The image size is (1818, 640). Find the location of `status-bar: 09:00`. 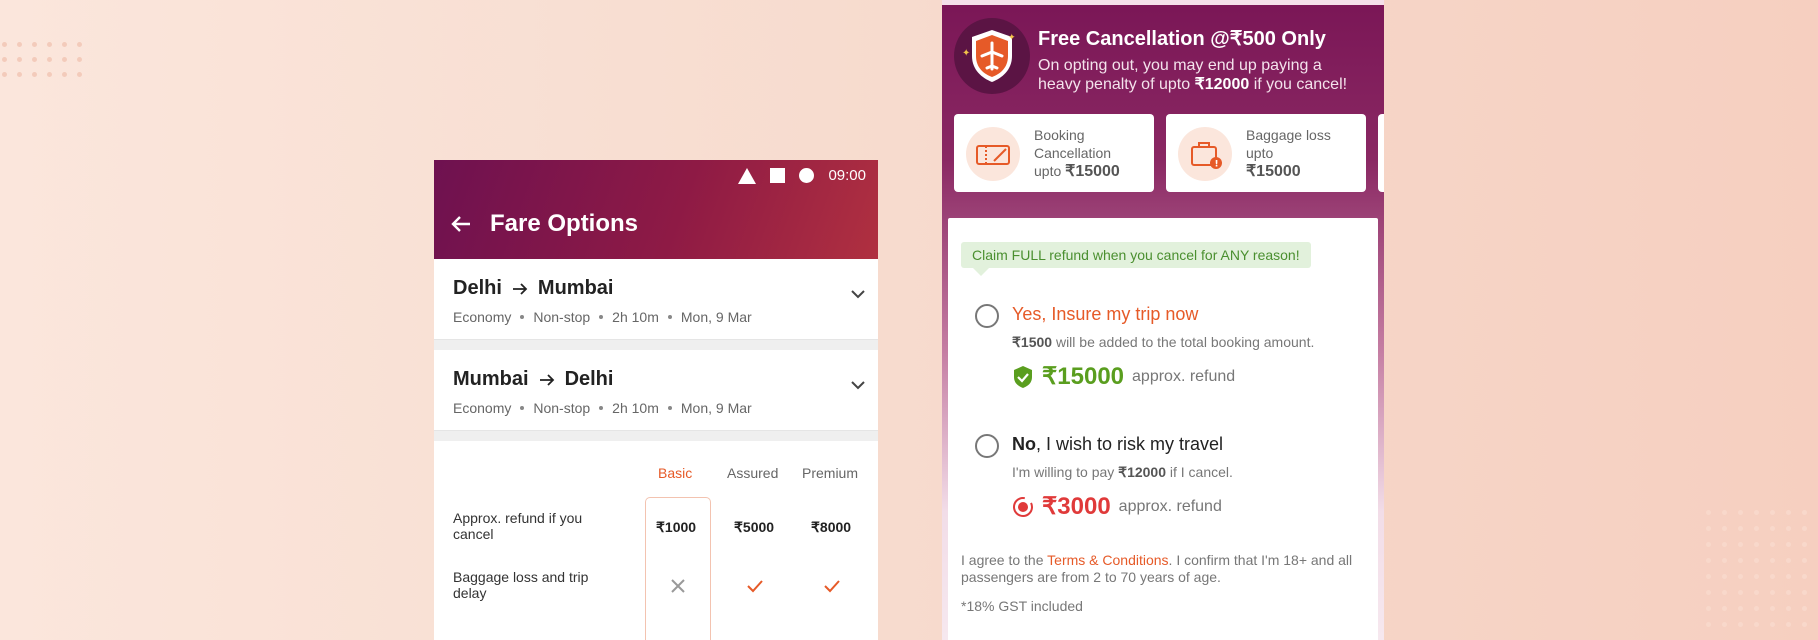

status-bar: 09:00 is located at coordinates (802, 175).